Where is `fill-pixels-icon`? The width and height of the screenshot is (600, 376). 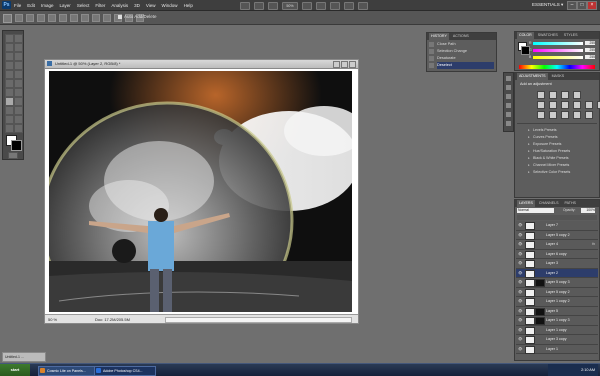 fill-pixels-icon is located at coordinates (41, 18).